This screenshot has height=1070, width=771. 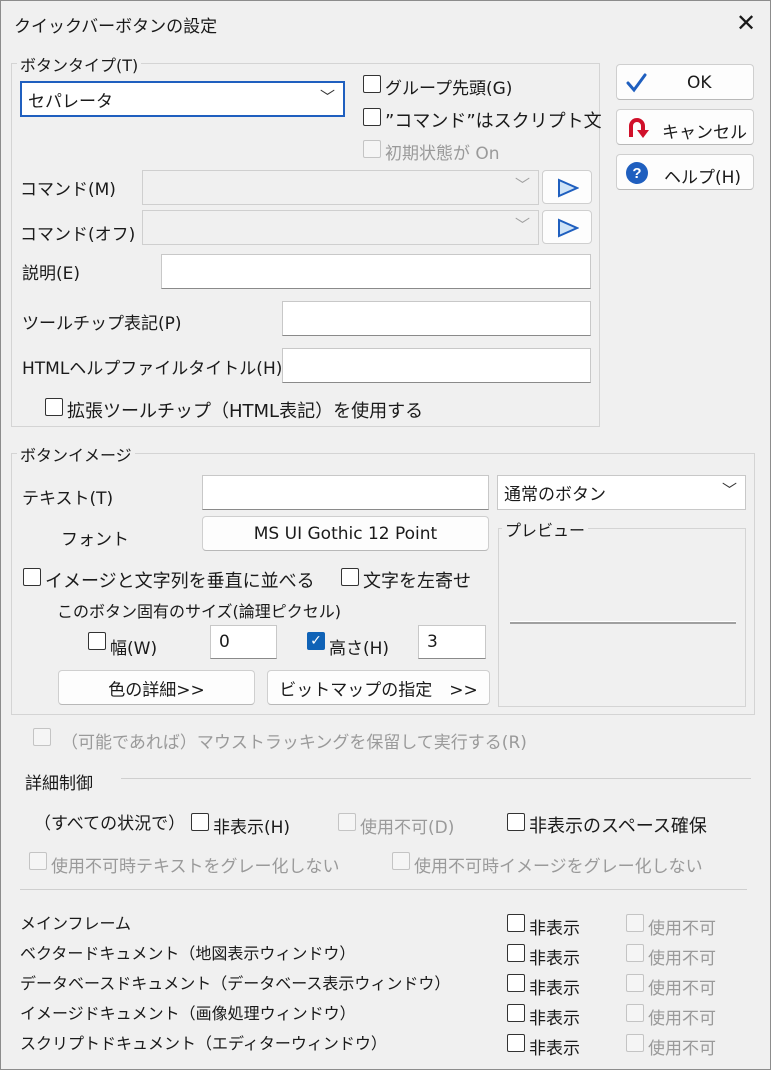 I want to click on help-label: ヘルプ(H), so click(x=703, y=178).